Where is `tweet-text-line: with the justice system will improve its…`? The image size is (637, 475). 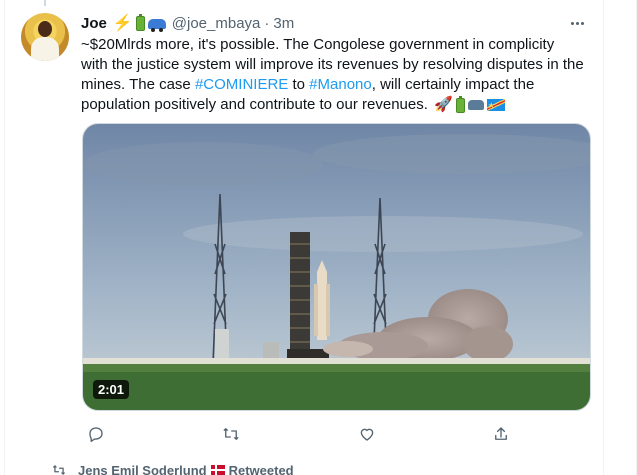
tweet-text-line: with the justice system will improve its… is located at coordinates (332, 64).